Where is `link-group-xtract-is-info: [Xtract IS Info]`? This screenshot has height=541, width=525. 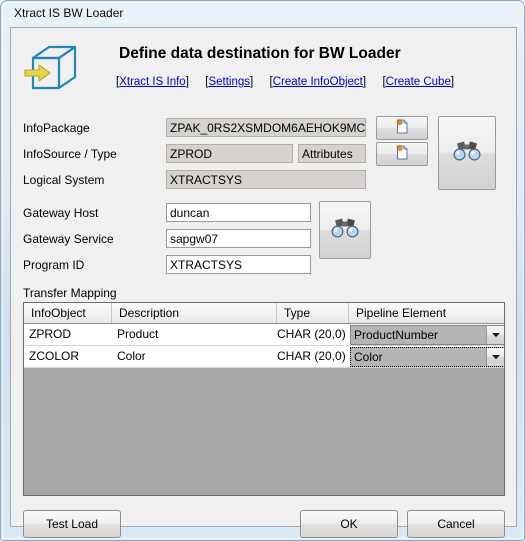 link-group-xtract-is-info: [Xtract IS Info] is located at coordinates (152, 82).